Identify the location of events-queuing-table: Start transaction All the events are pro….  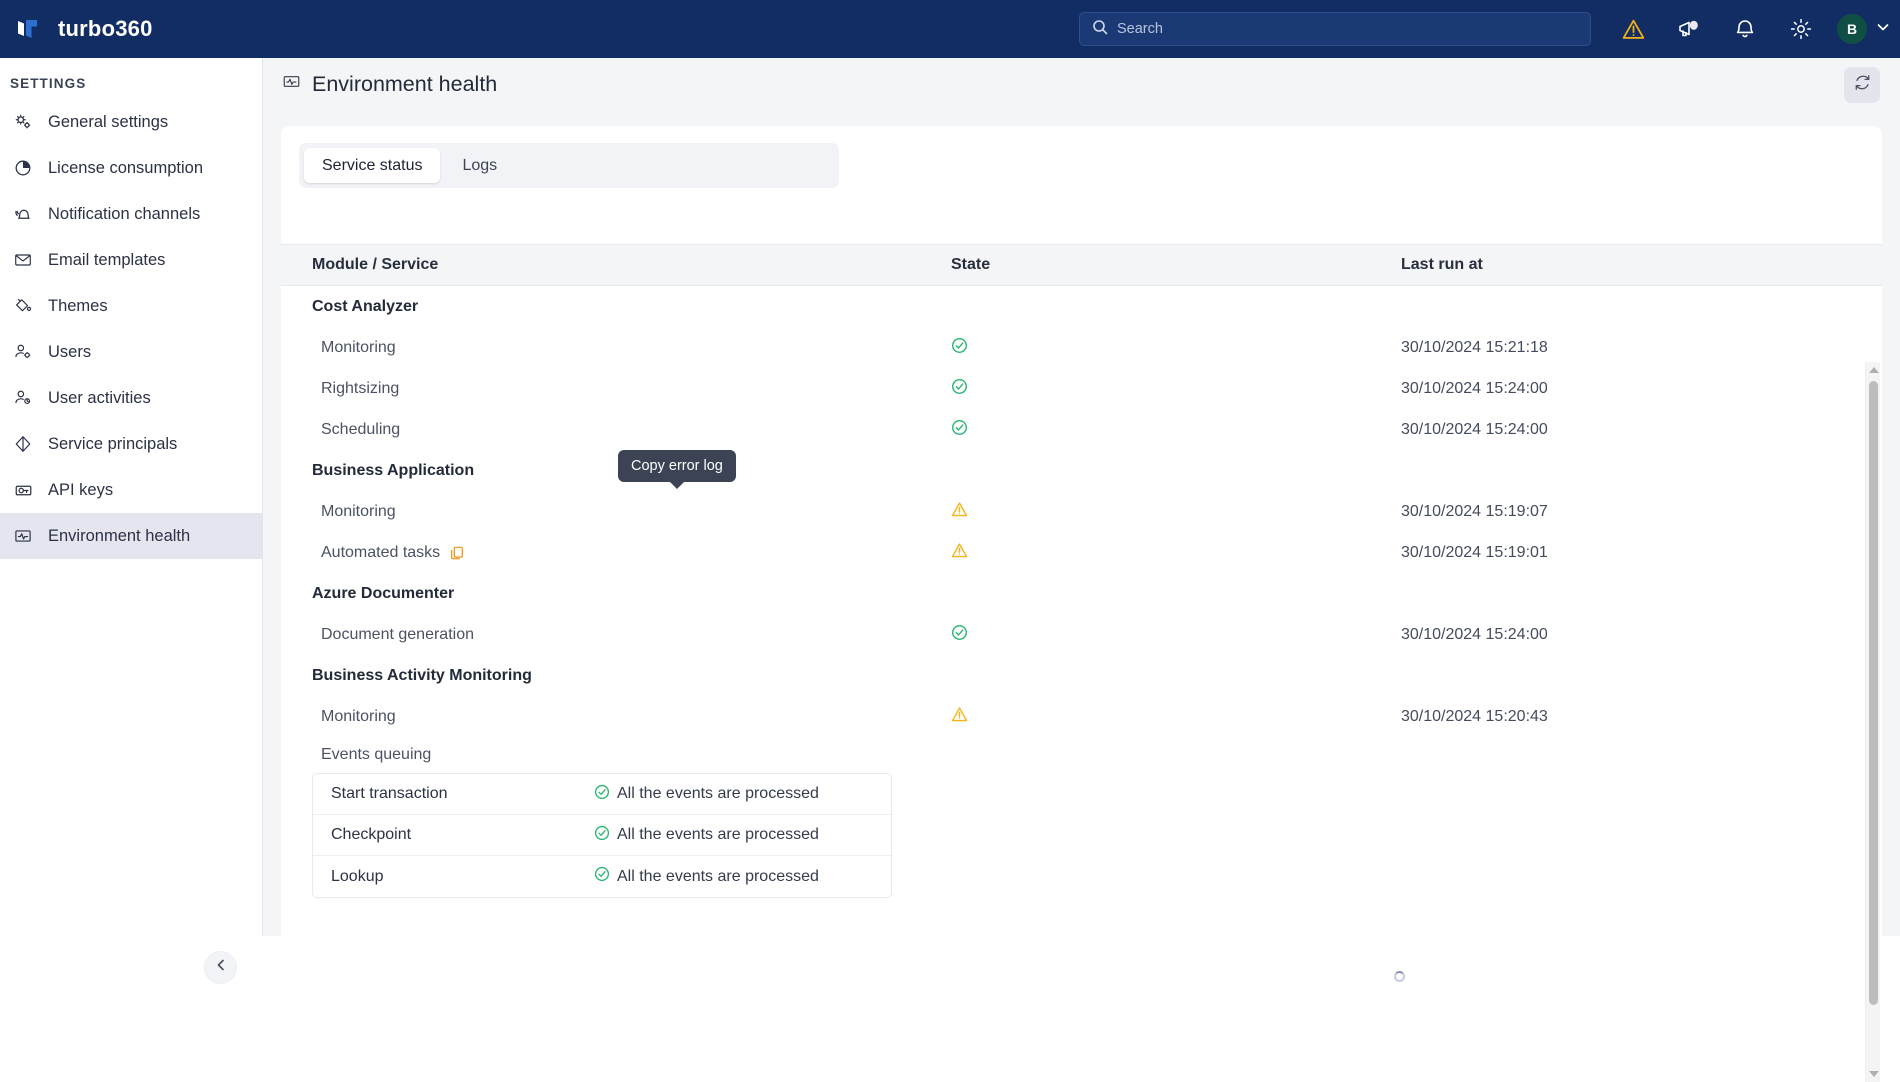
(602, 835).